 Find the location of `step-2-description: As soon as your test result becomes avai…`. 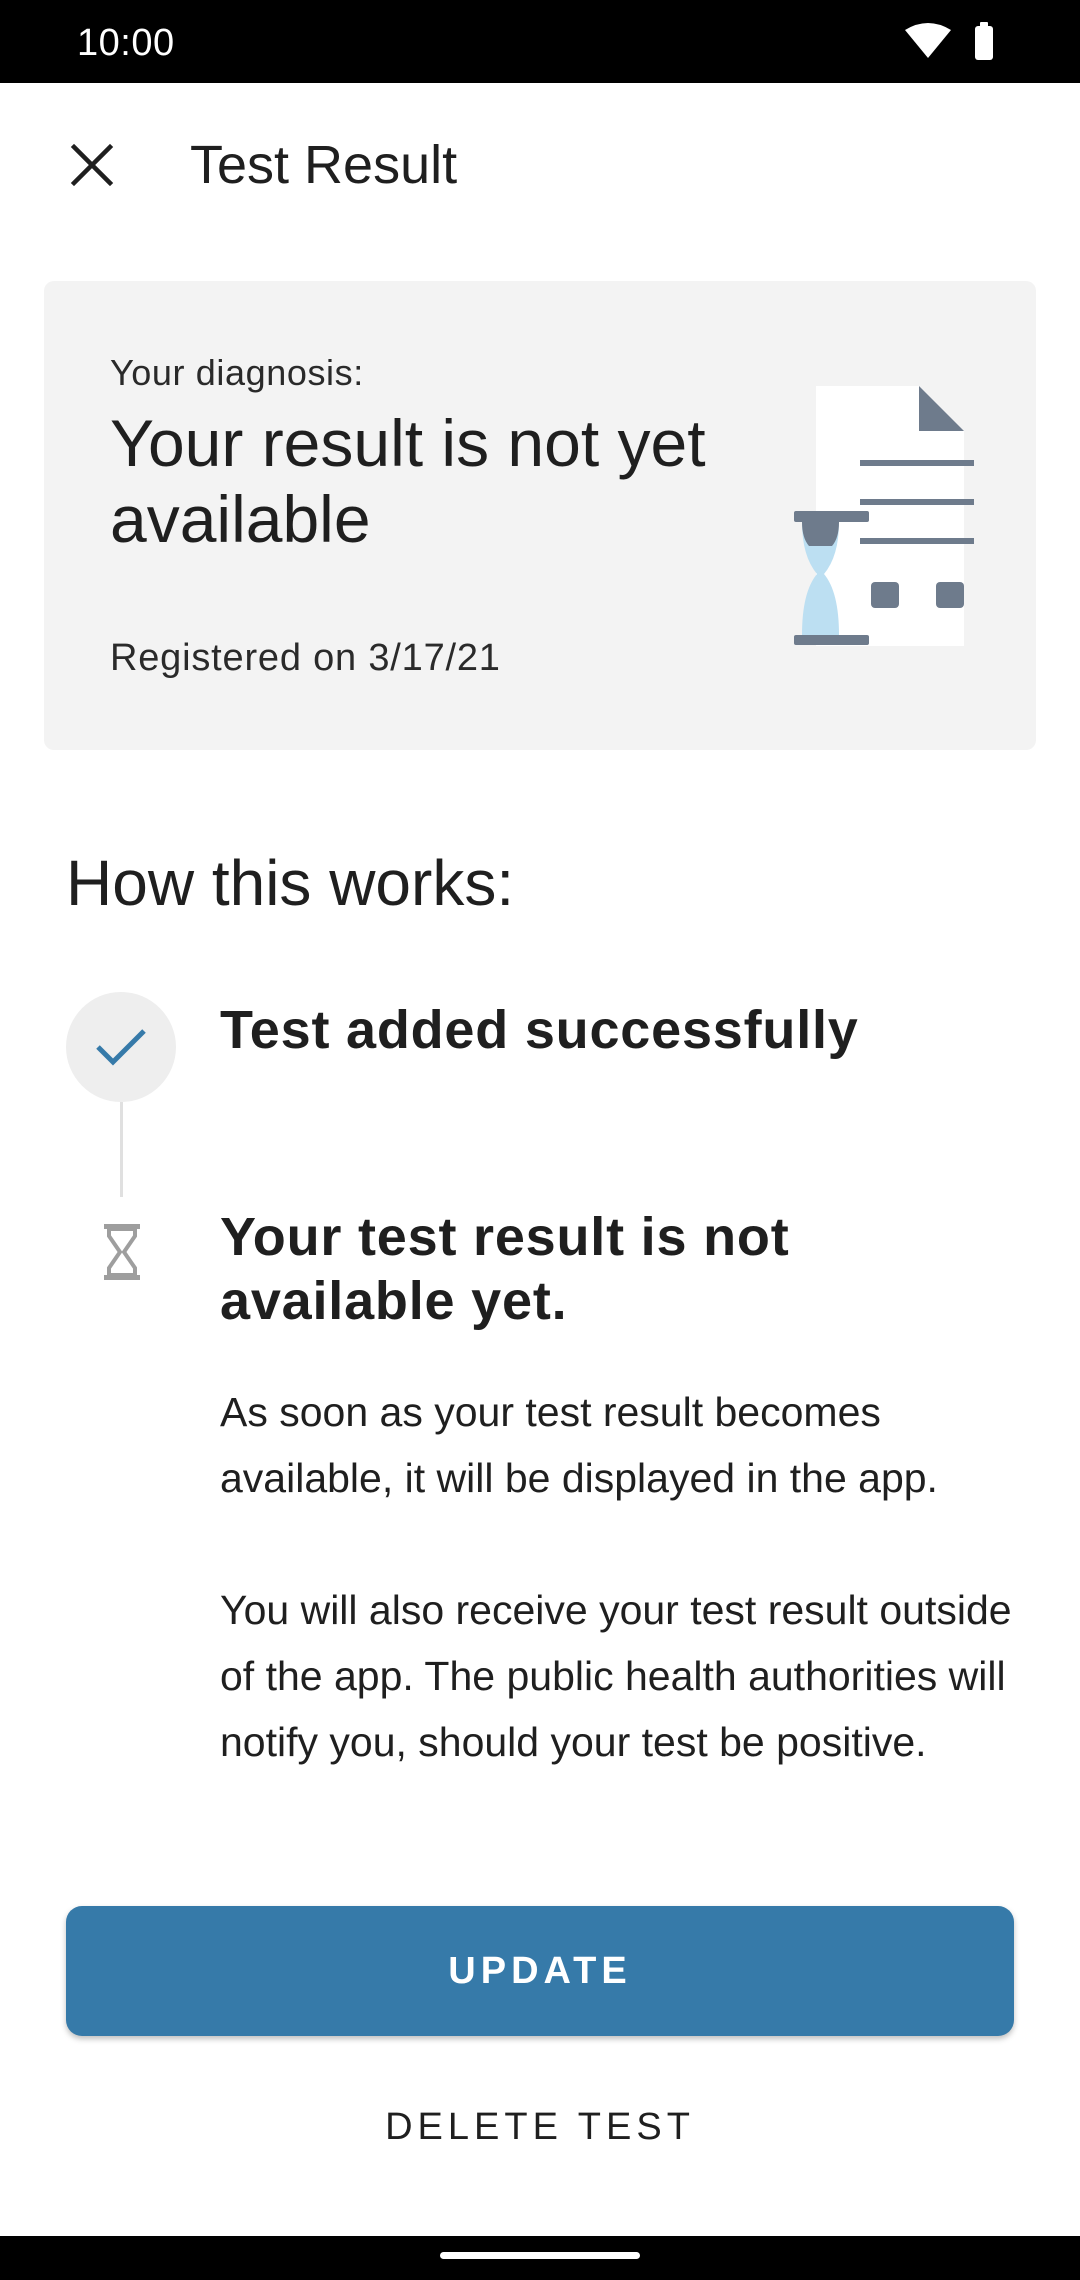

step-2-description: As soon as your test result becomes avai… is located at coordinates (579, 1445).